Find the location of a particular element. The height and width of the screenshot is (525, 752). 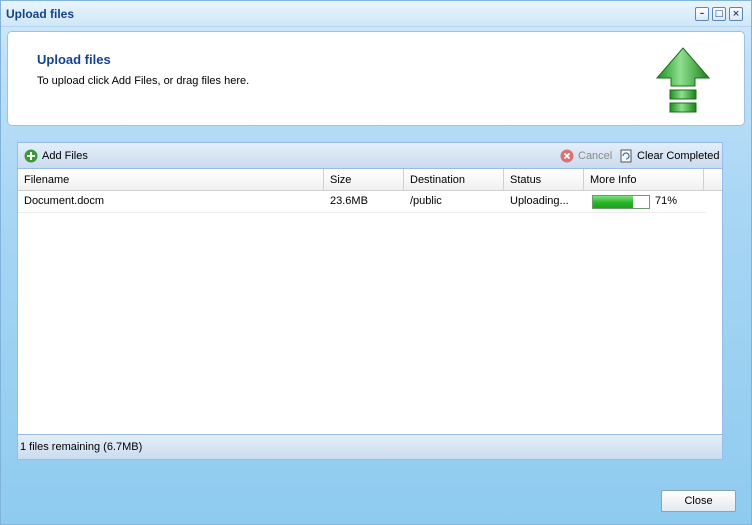

upload-arrow-icon is located at coordinates (683, 80).